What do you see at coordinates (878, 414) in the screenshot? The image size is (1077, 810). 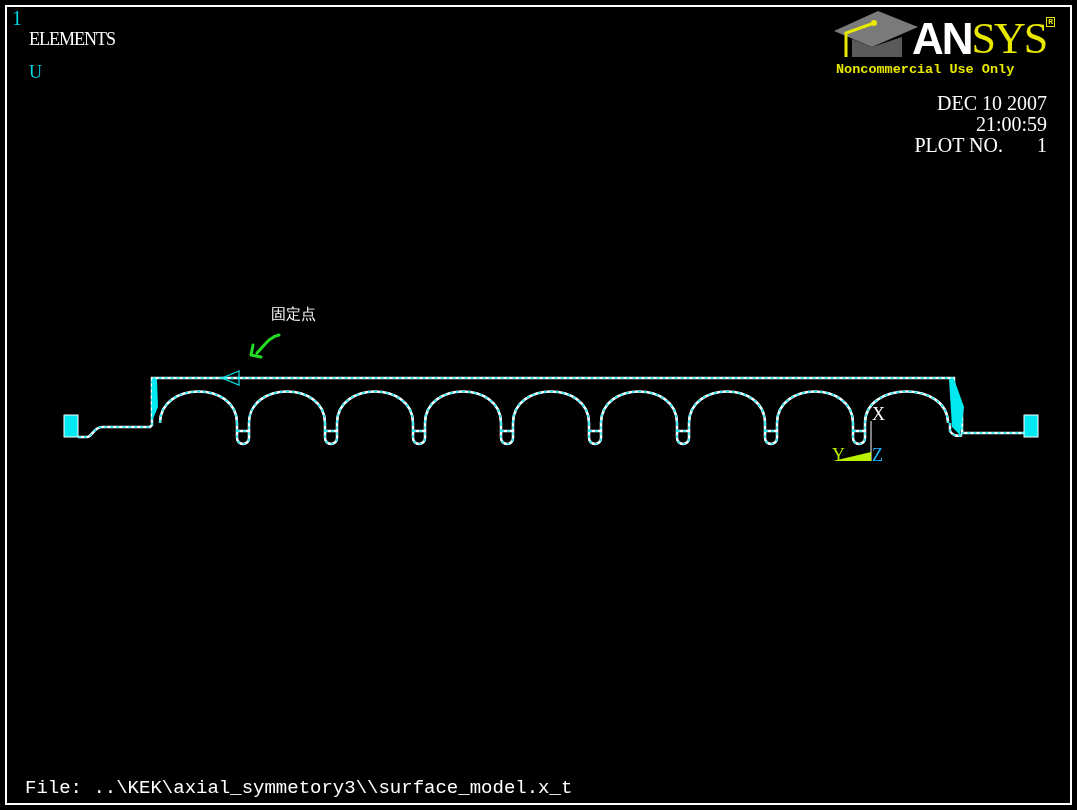 I see `axis-label: X` at bounding box center [878, 414].